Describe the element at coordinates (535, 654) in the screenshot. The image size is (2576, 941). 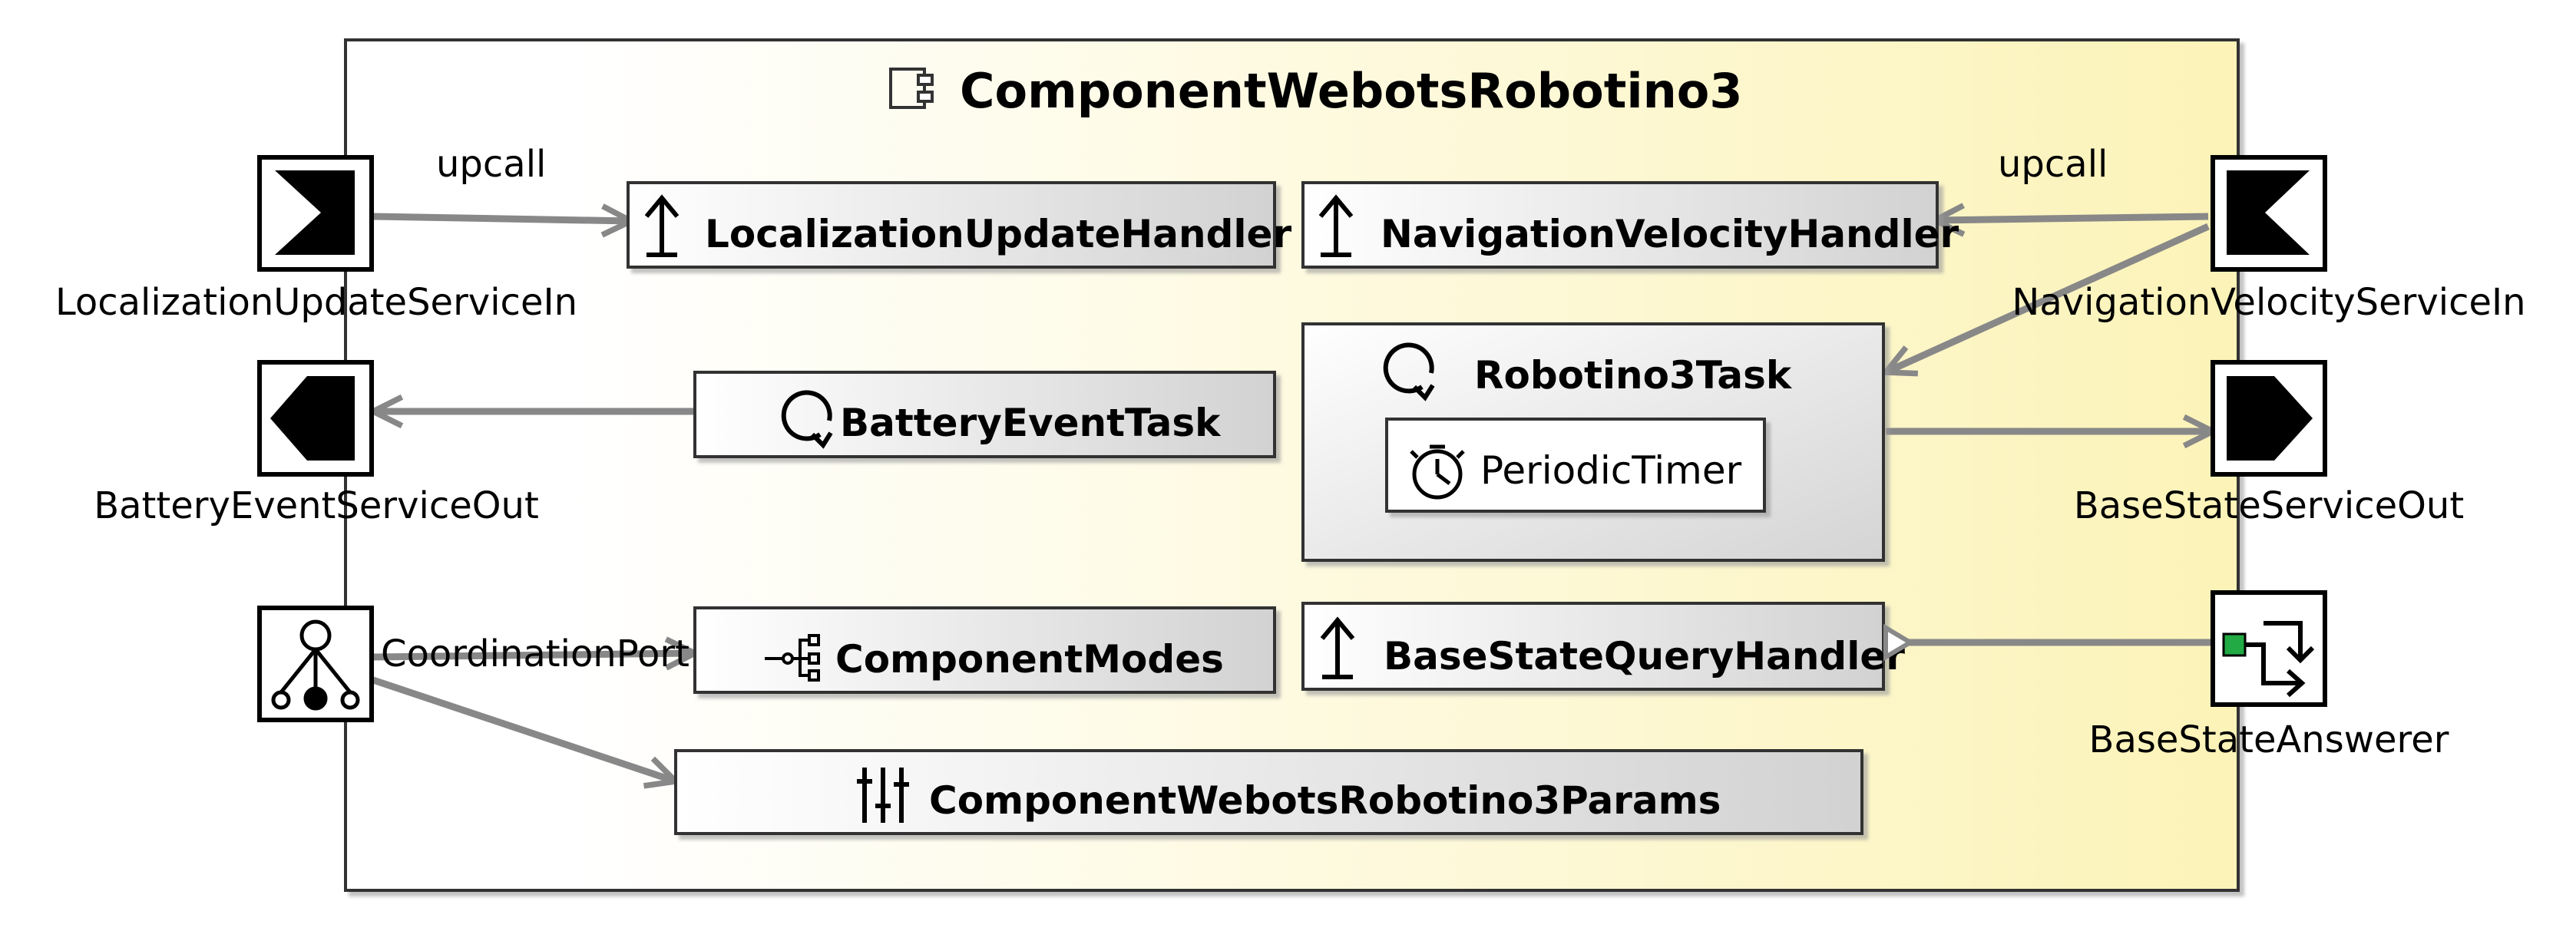
I see `port-coordination-label: CoordinationPort` at that location.